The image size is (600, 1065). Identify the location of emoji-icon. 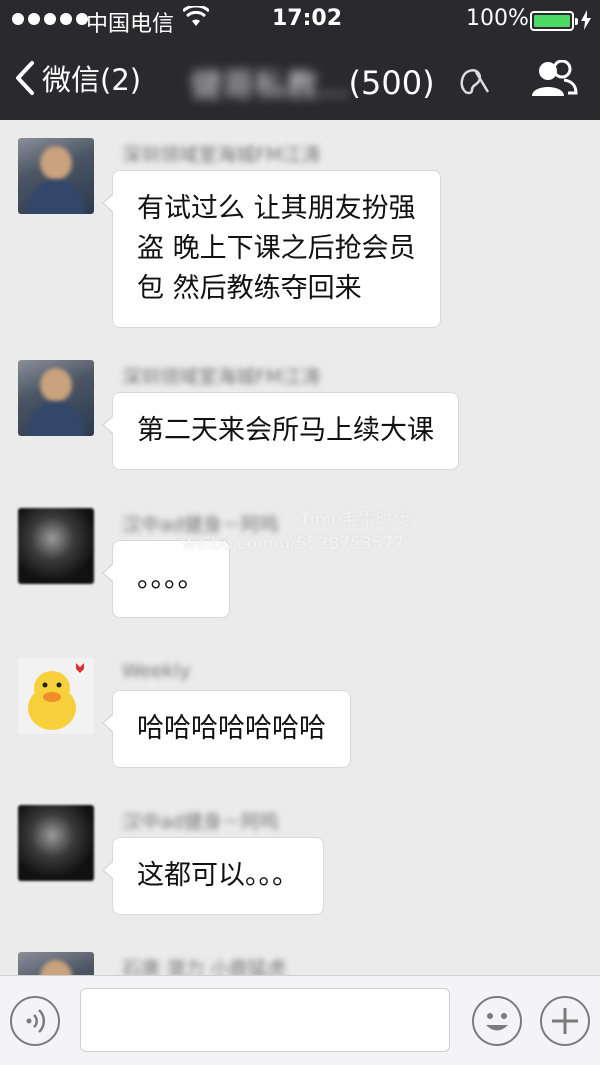
(497, 1022).